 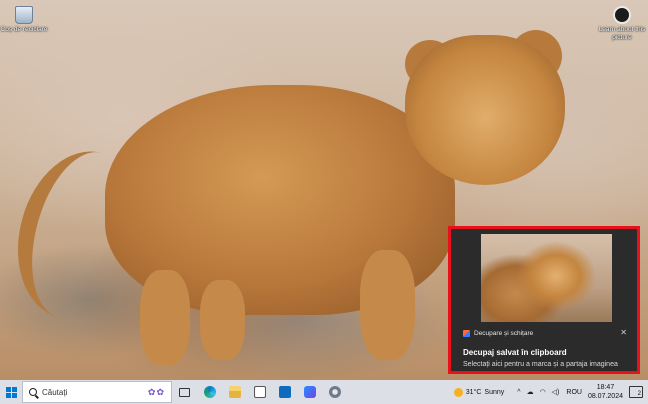 What do you see at coordinates (515, 352) in the screenshot?
I see `toast-title: Decupaj salvat în clipboard` at bounding box center [515, 352].